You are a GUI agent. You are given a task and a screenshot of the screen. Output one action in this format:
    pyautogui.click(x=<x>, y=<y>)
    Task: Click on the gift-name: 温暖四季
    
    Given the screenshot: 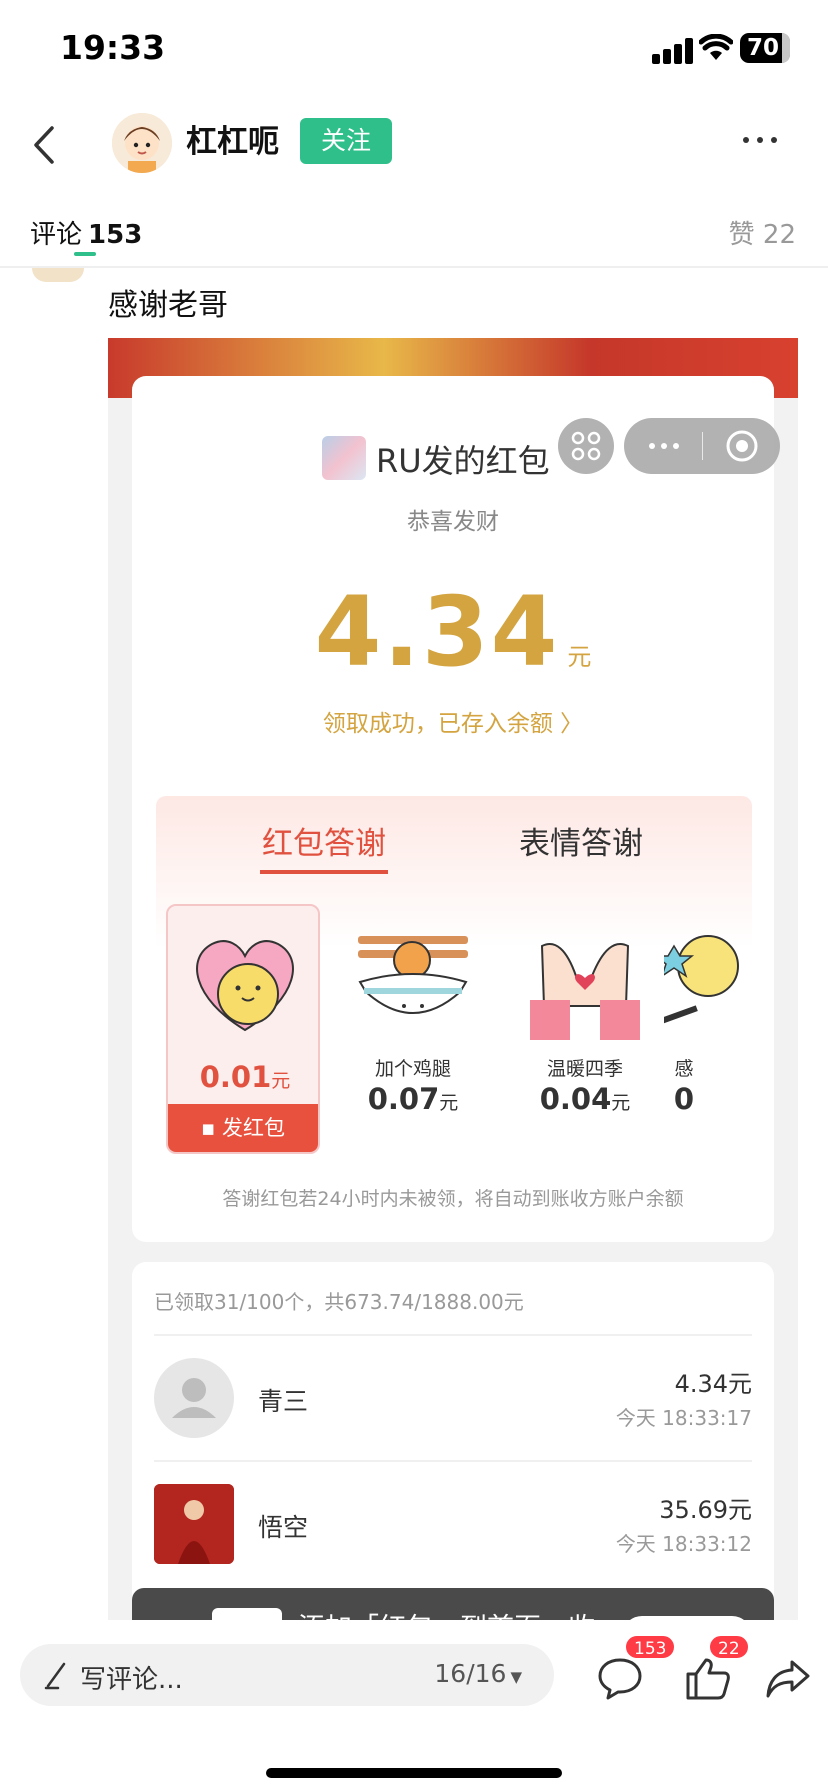 What is the action you would take?
    pyautogui.click(x=584, y=1069)
    